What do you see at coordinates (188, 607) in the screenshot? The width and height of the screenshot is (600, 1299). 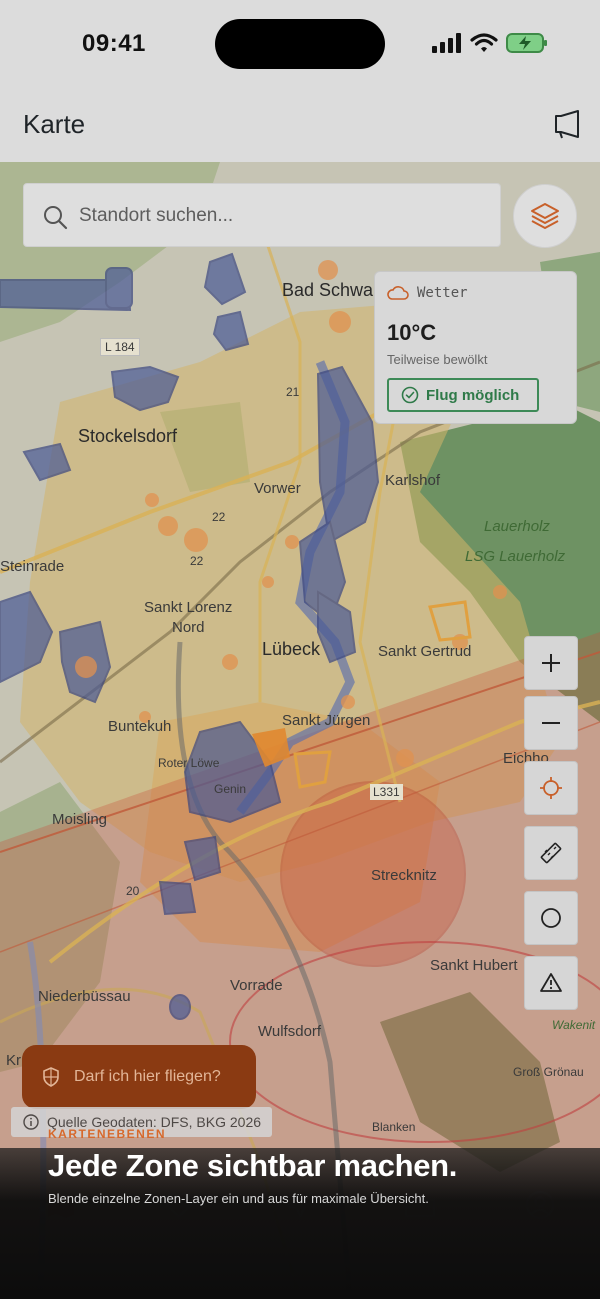 I see `map-label: Sankt Lorenz` at bounding box center [188, 607].